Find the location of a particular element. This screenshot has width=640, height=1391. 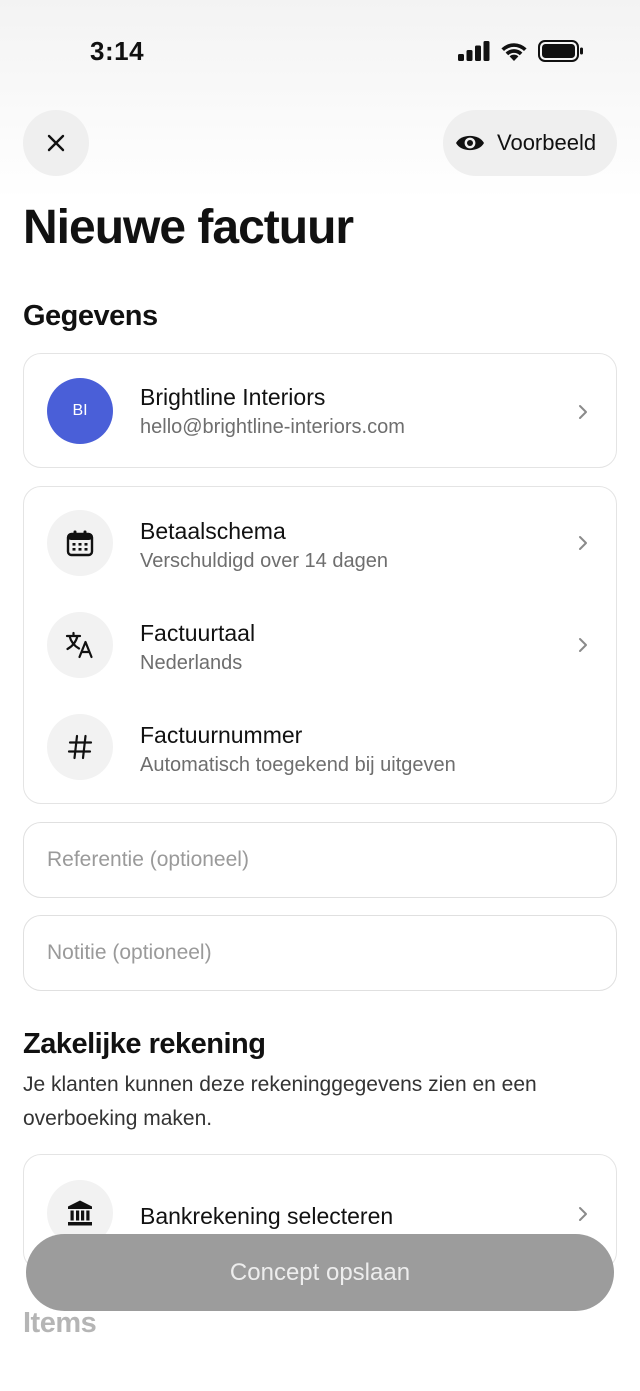

preview-label: Voorbeeld is located at coordinates (547, 142).